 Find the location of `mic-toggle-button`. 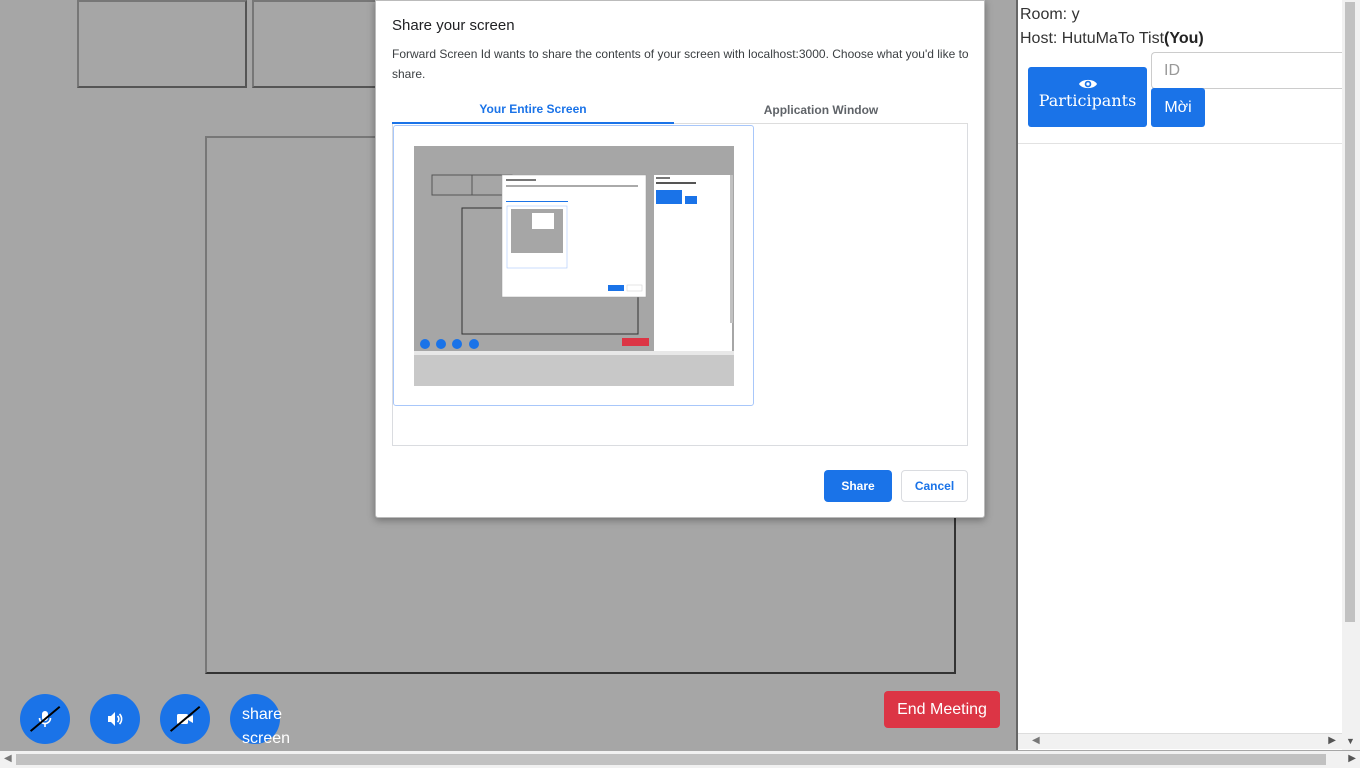

mic-toggle-button is located at coordinates (45, 719).